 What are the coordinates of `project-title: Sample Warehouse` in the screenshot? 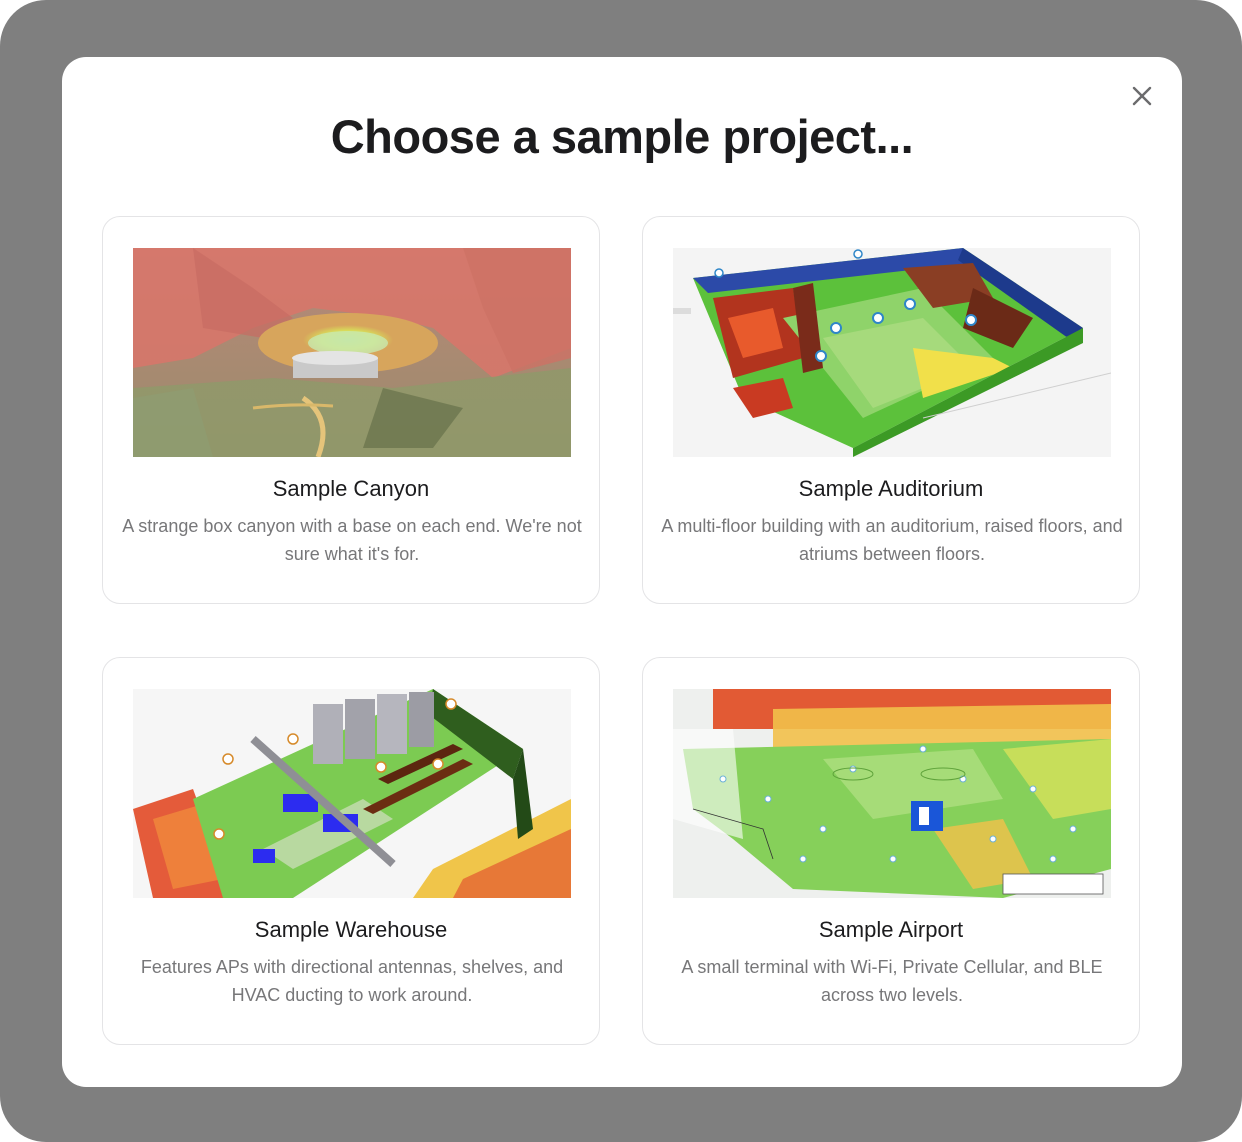 It's located at (351, 929).